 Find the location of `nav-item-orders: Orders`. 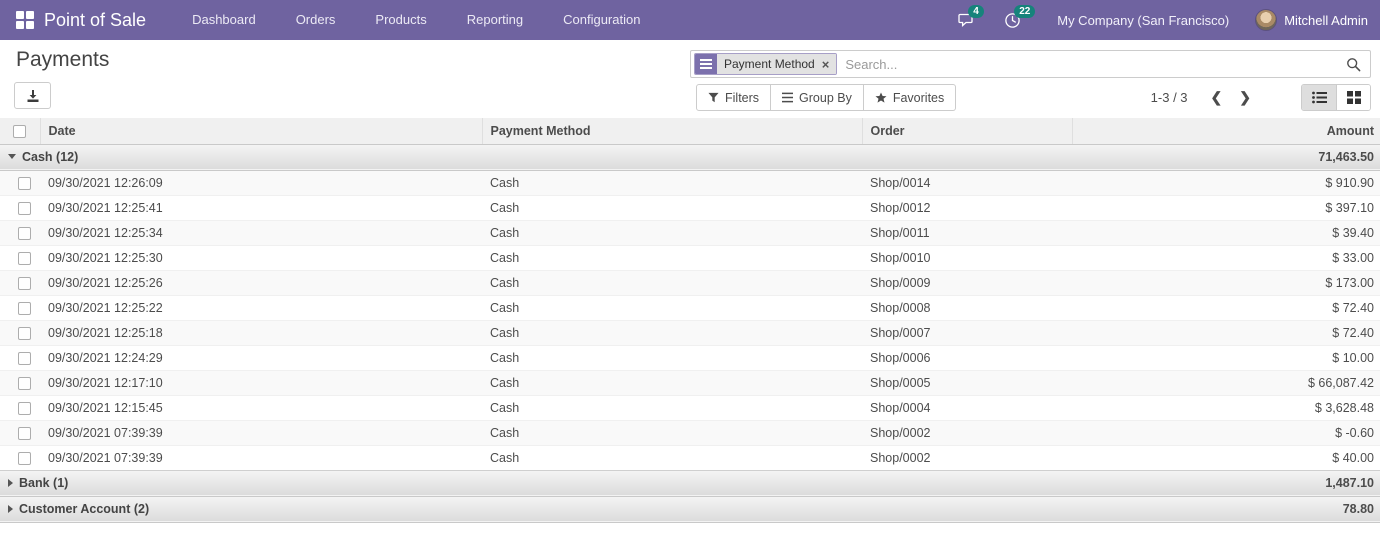

nav-item-orders: Orders is located at coordinates (316, 20).